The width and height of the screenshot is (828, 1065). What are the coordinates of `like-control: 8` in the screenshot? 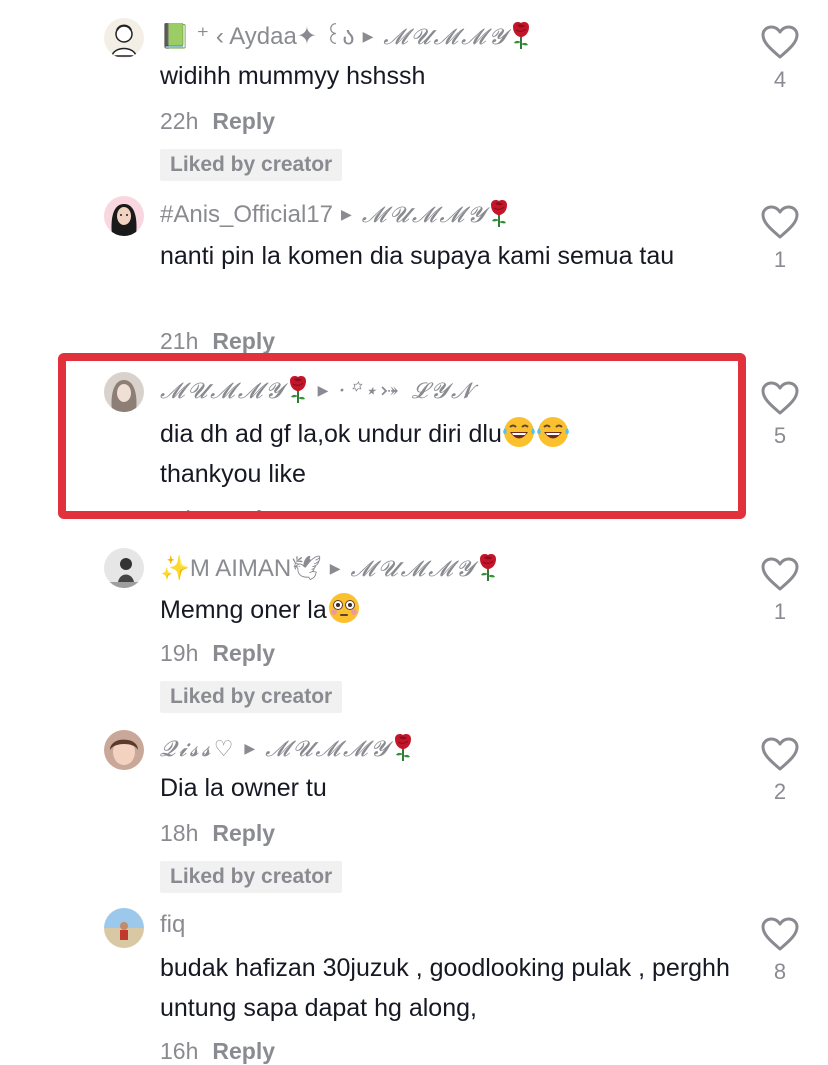 It's located at (780, 950).